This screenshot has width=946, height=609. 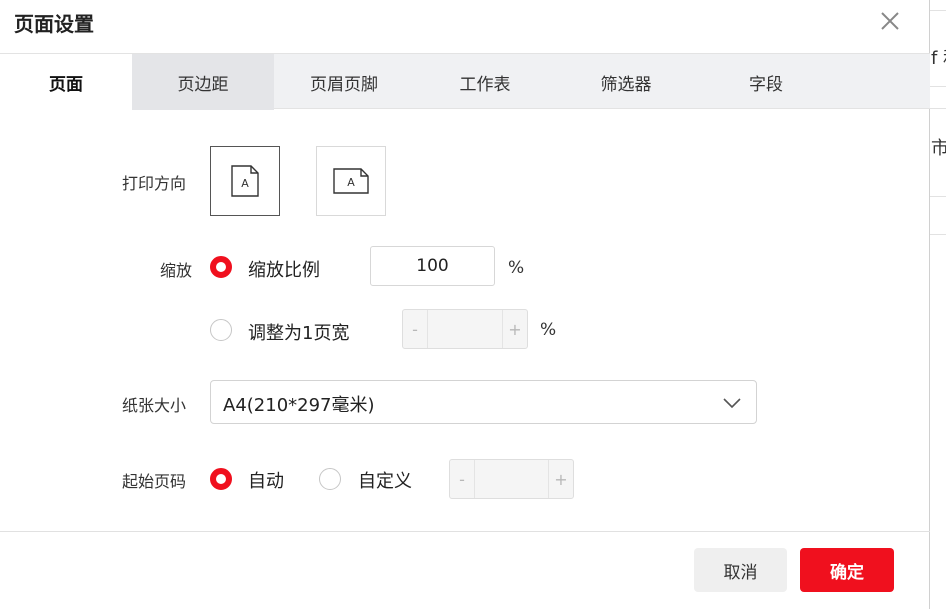 I want to click on start-page-value-field, so click(x=511, y=479).